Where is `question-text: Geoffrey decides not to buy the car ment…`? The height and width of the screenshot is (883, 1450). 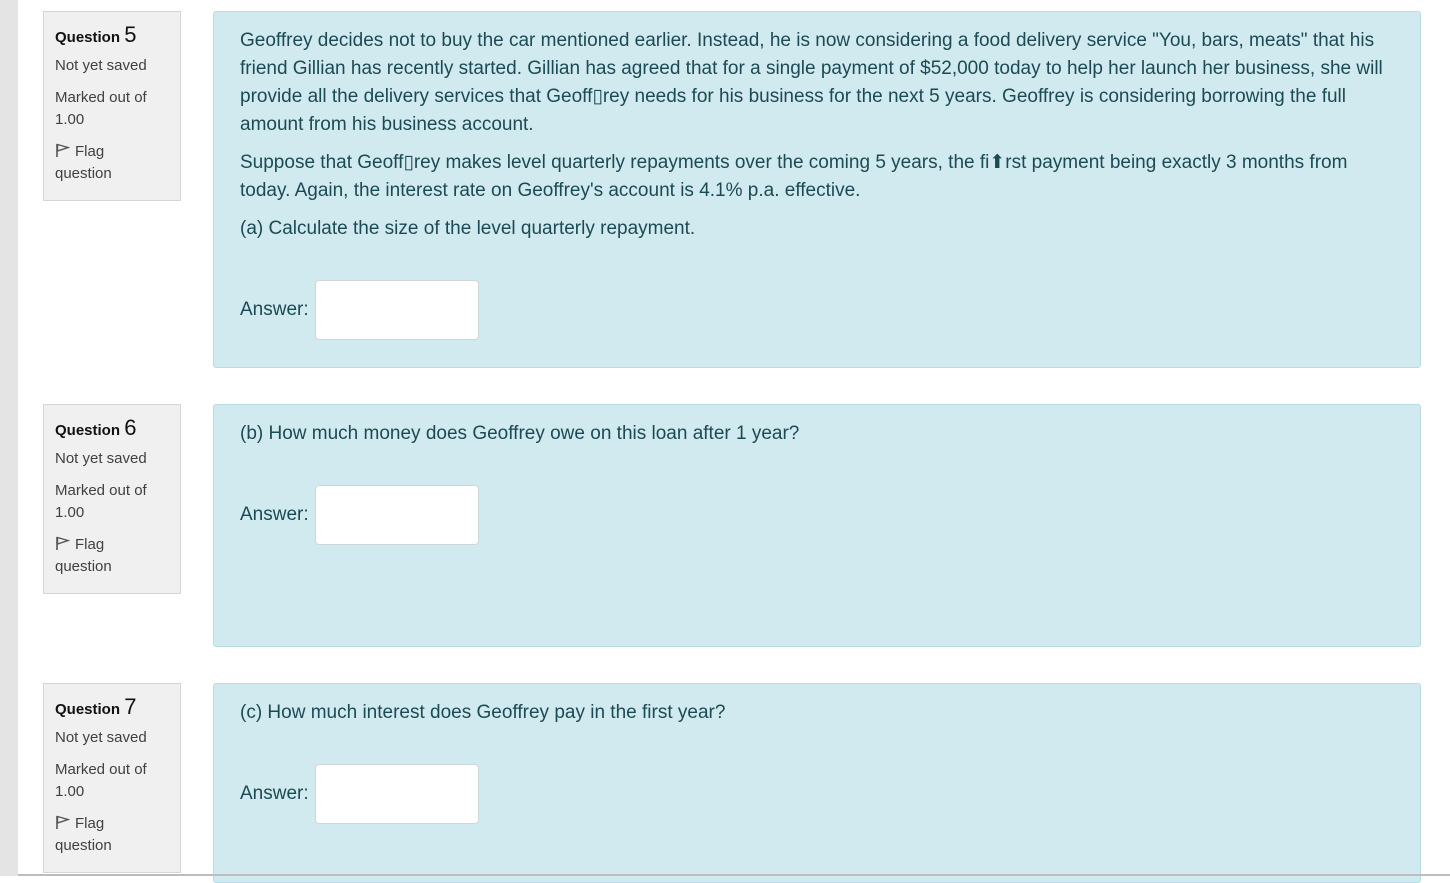 question-text: Geoffrey decides not to buy the car ment… is located at coordinates (811, 82).